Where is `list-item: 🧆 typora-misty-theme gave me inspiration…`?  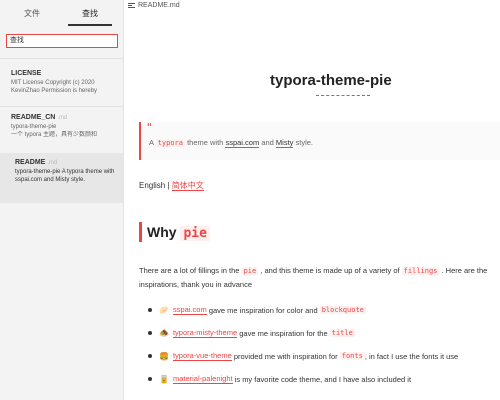
list-item: 🧆 typora-misty-theme gave me inspiration… is located at coordinates (251, 333).